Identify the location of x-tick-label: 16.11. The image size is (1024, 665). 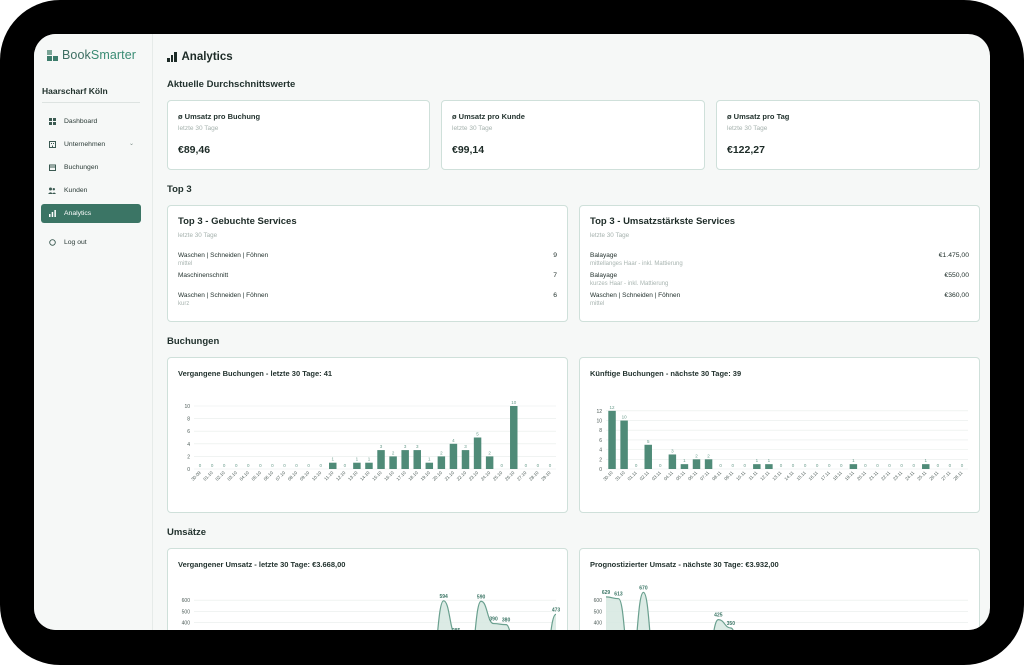
(814, 476).